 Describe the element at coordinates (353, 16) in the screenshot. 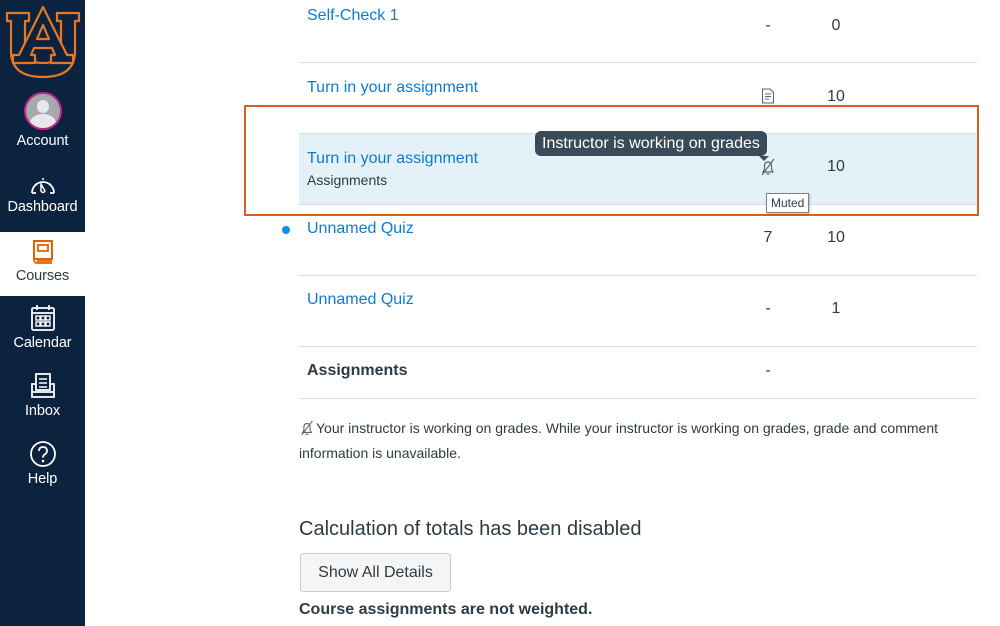

I see `assignment-link: Self-Check 1` at that location.